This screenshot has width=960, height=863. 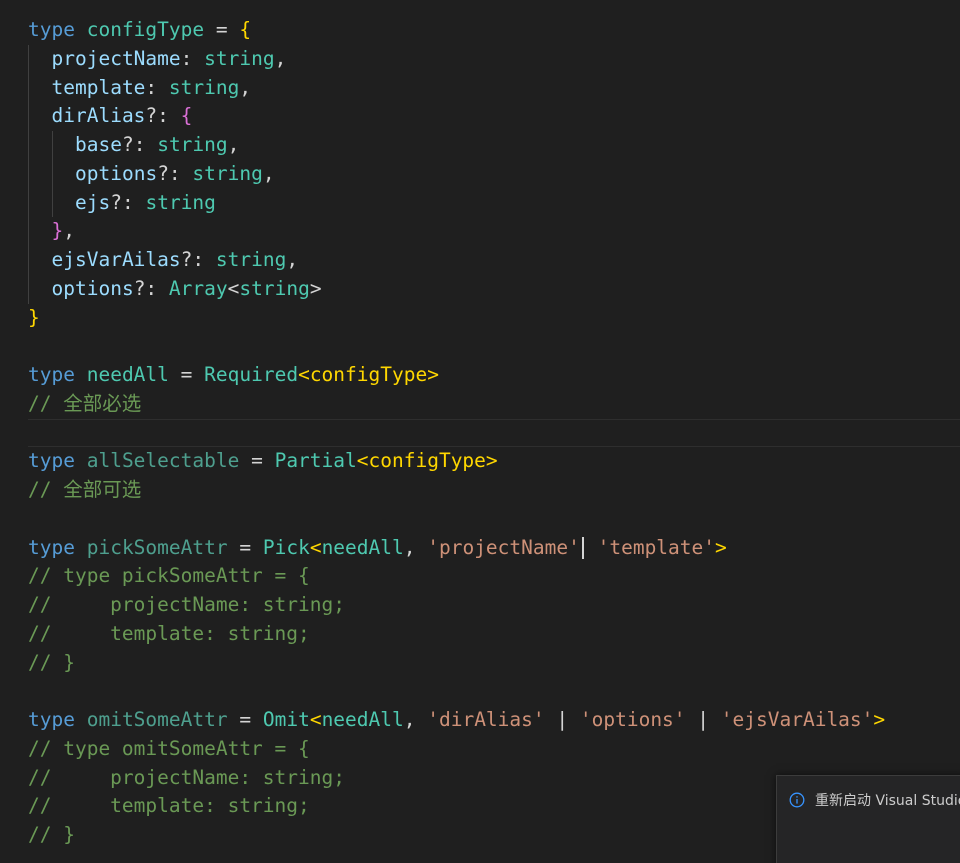 I want to click on code-line: base?: string,, so click(x=480, y=145).